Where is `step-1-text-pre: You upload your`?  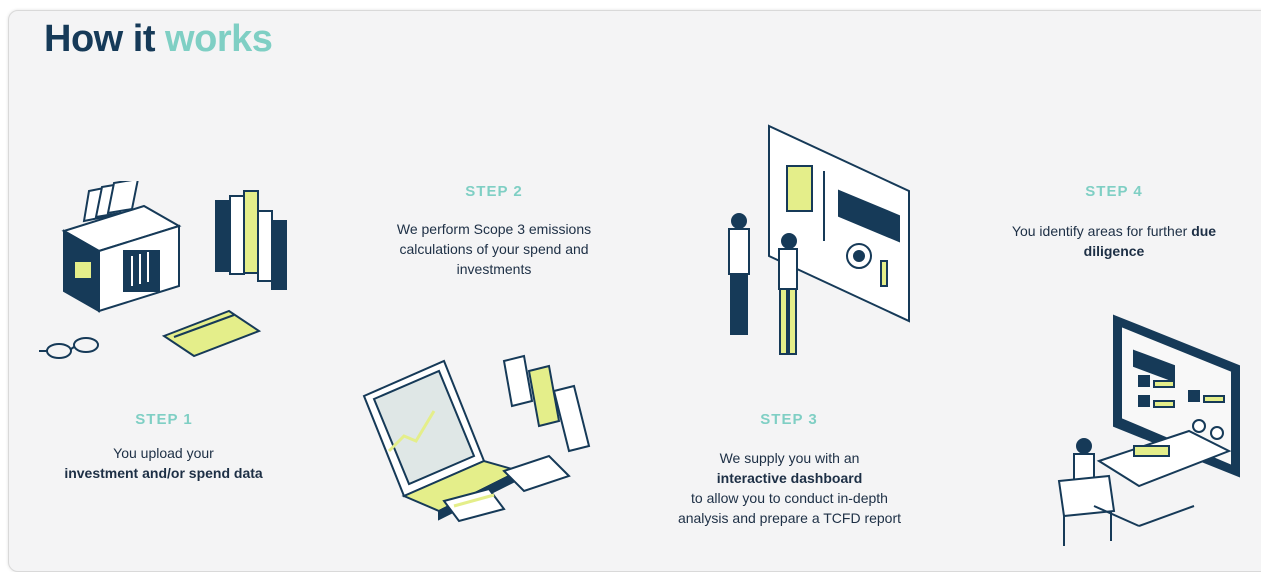
step-1-text-pre: You upload your is located at coordinates (163, 453).